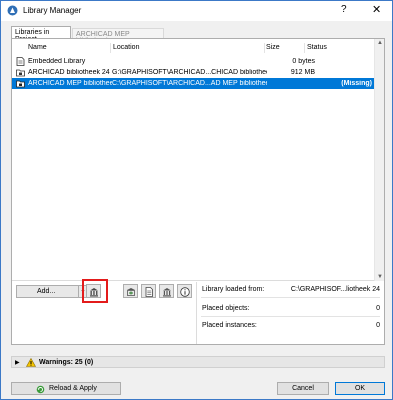 The height and width of the screenshot is (400, 393). What do you see at coordinates (335, 289) in the screenshot?
I see `library-loaded-from-value: C:\GRAPHISOF...liotheek 24` at bounding box center [335, 289].